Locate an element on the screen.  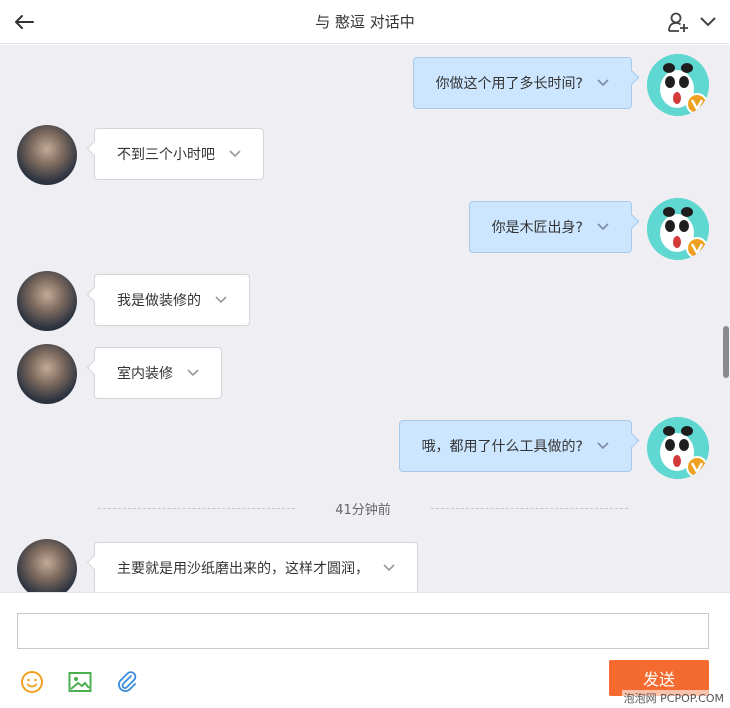
message-text: 你是木匠出身? is located at coordinates (537, 228).